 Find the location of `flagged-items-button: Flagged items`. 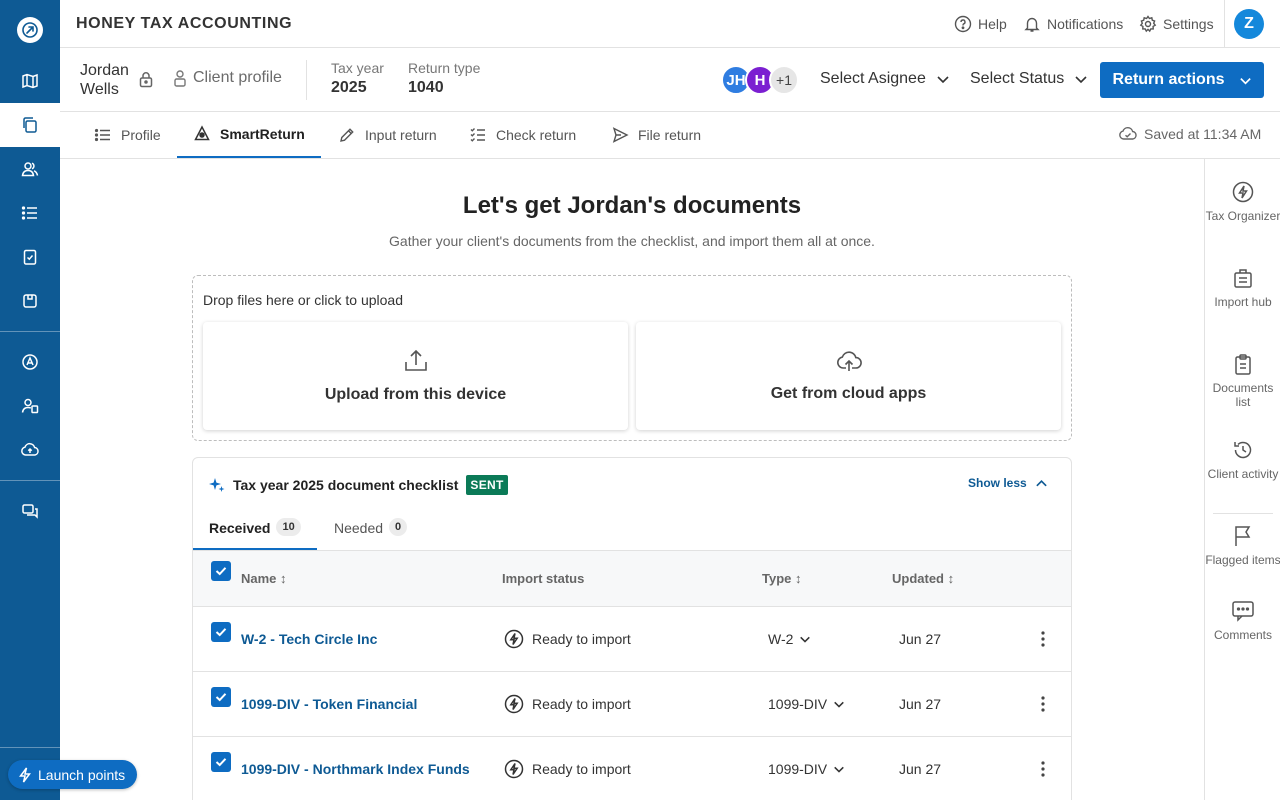

flagged-items-button: Flagged items is located at coordinates (1242, 546).